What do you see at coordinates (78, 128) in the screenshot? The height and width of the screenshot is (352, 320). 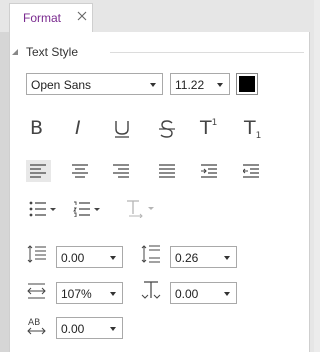 I see `italic-icon: I` at bounding box center [78, 128].